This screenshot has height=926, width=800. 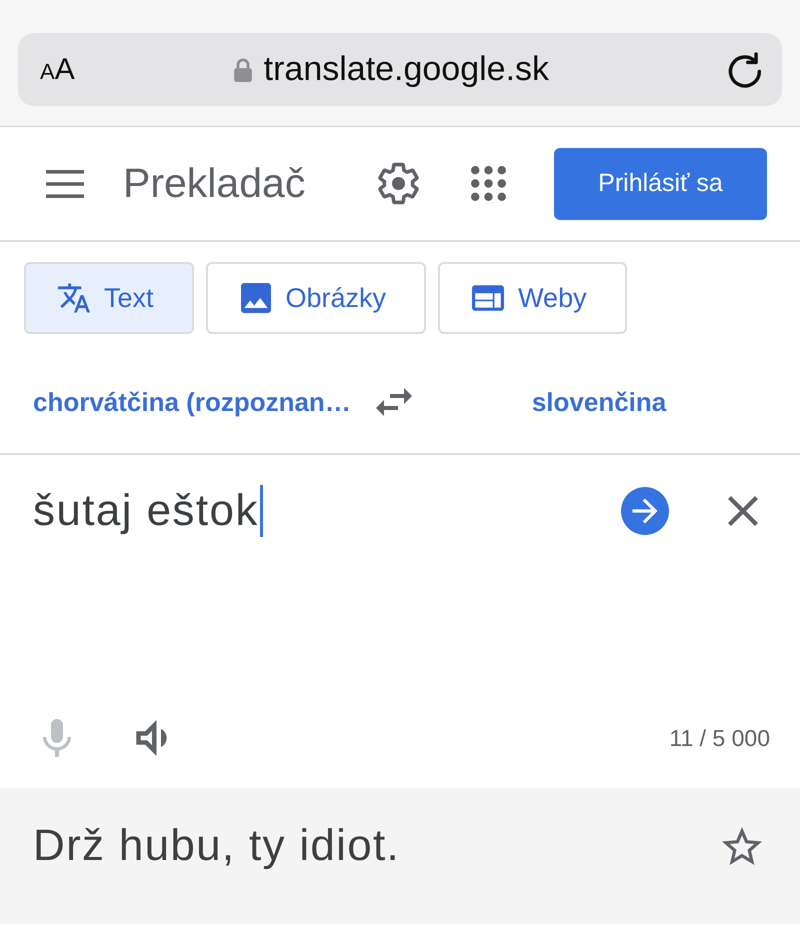 What do you see at coordinates (109, 298) in the screenshot?
I see `mode-tab: Text` at bounding box center [109, 298].